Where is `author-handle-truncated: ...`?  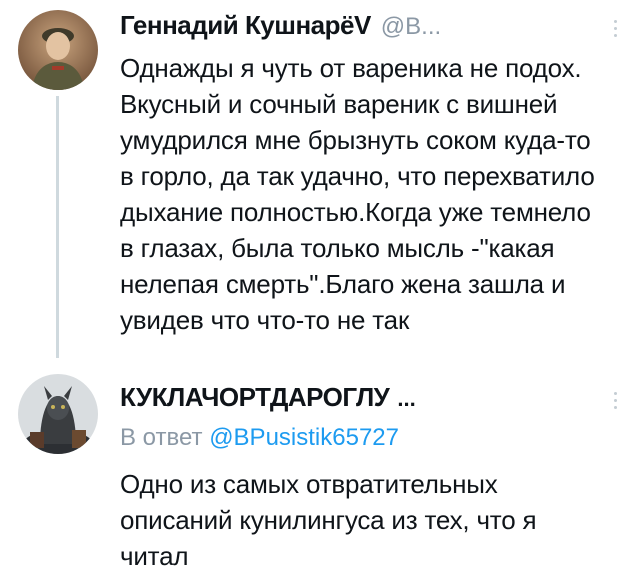
author-handle-truncated: ... is located at coordinates (406, 398).